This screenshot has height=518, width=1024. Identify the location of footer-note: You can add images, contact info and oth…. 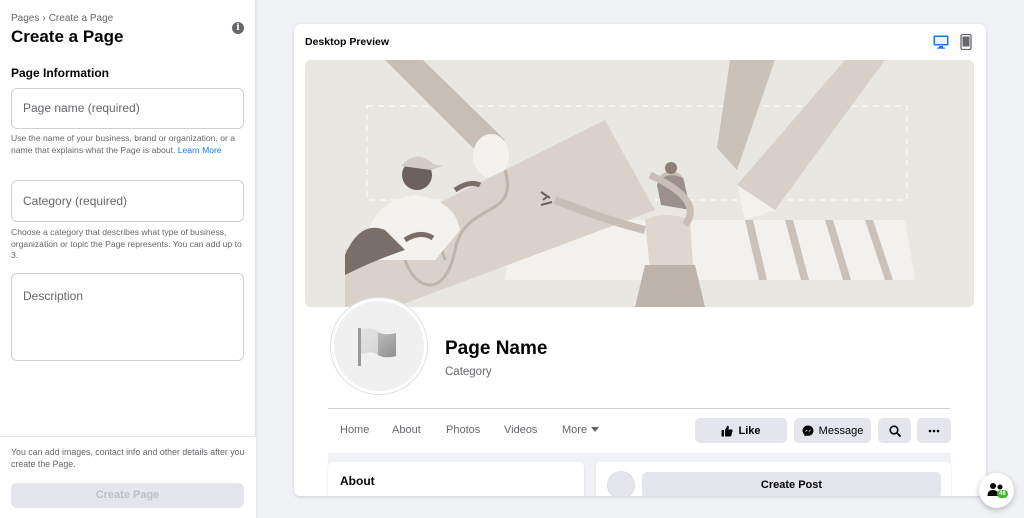
(128, 458).